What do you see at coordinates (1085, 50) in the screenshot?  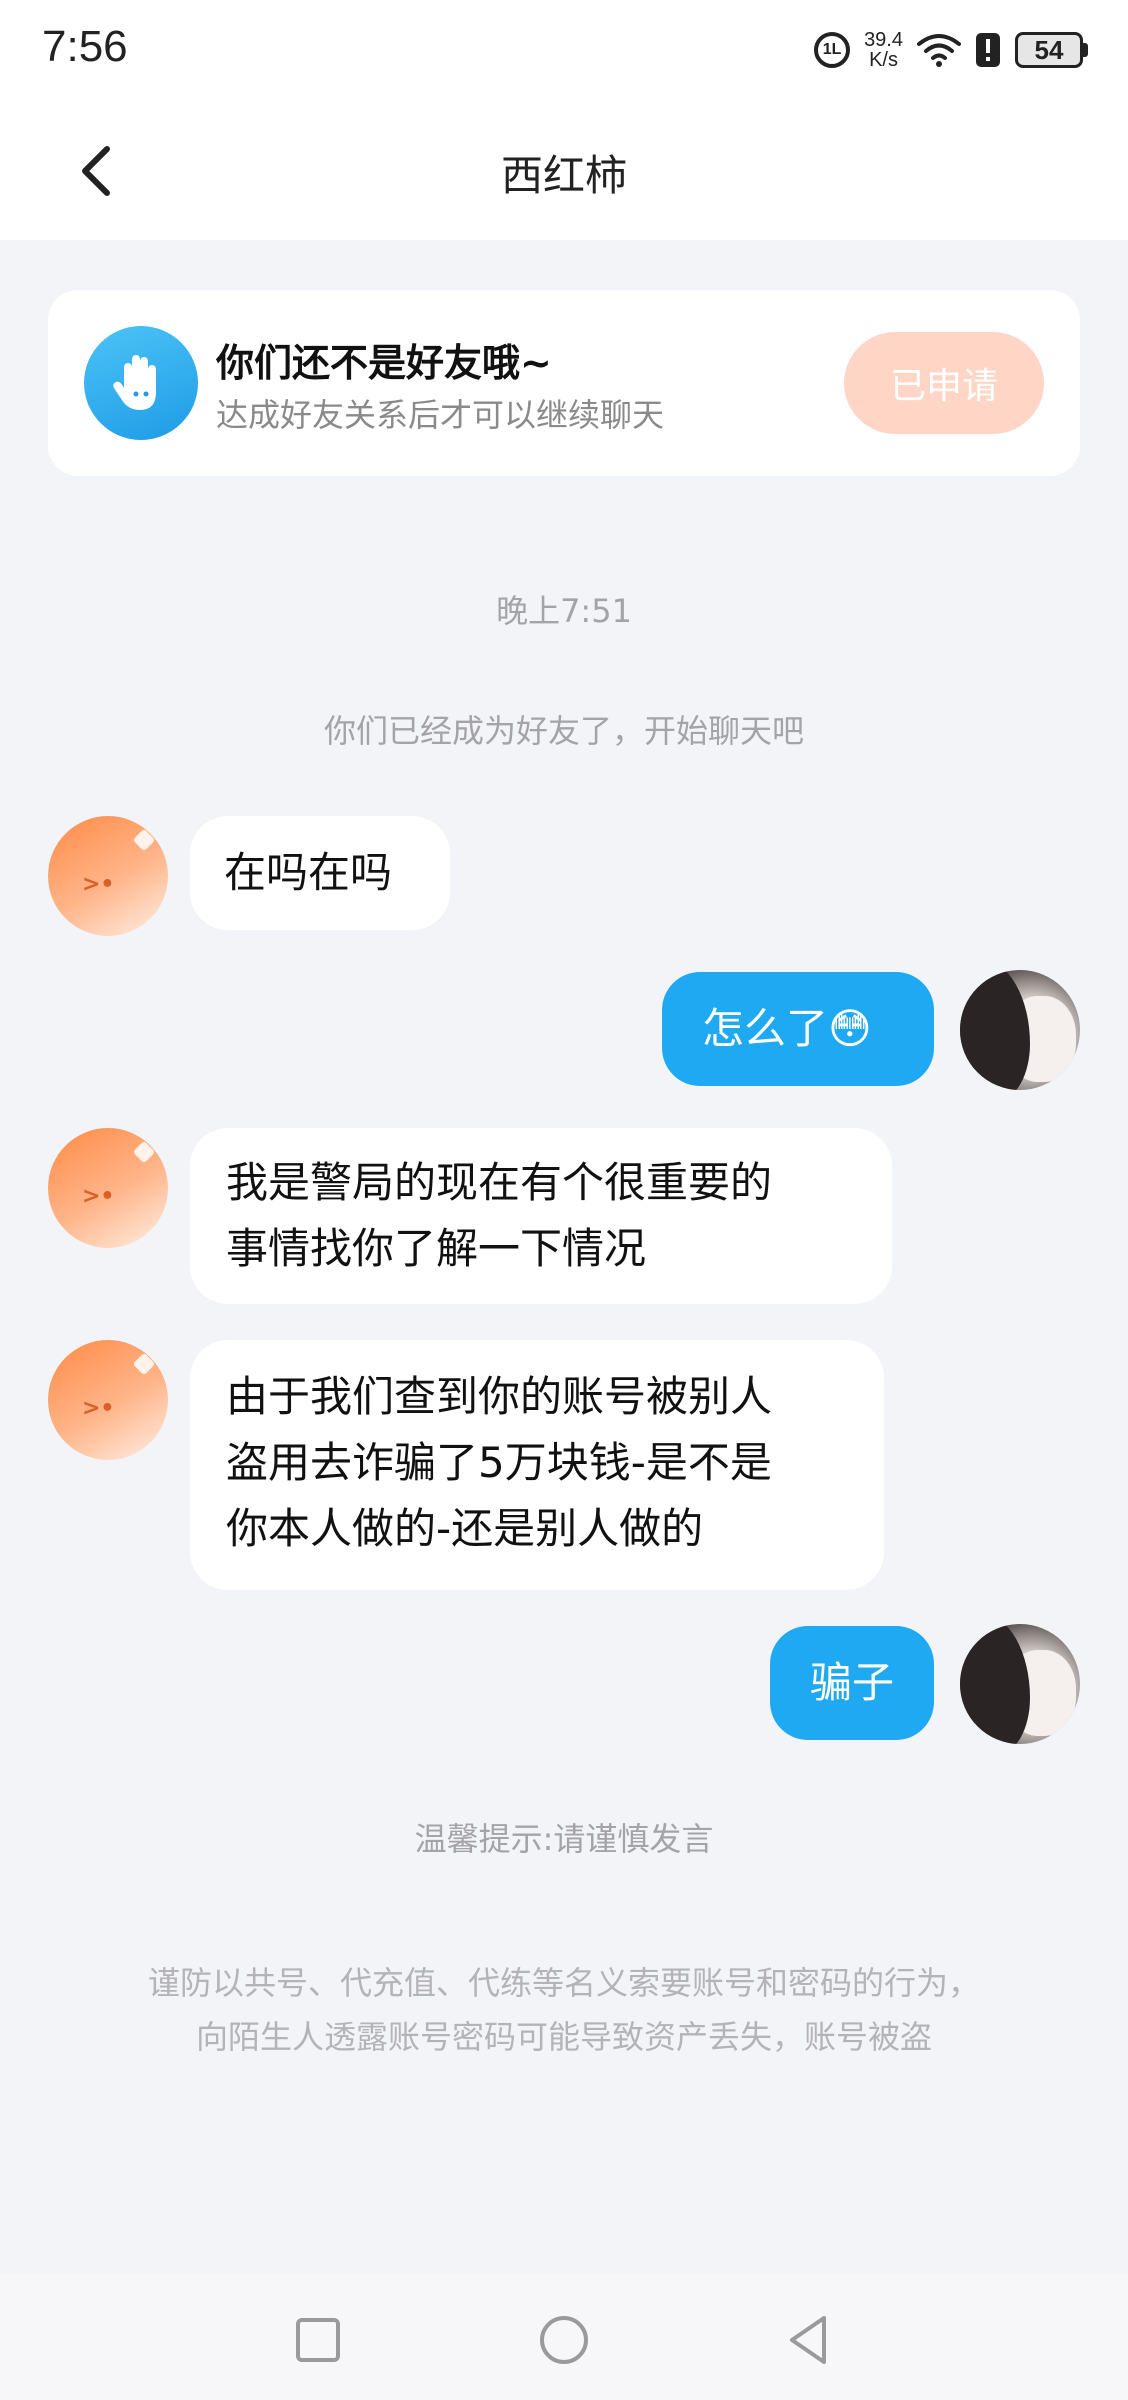 I see `battery-tip` at bounding box center [1085, 50].